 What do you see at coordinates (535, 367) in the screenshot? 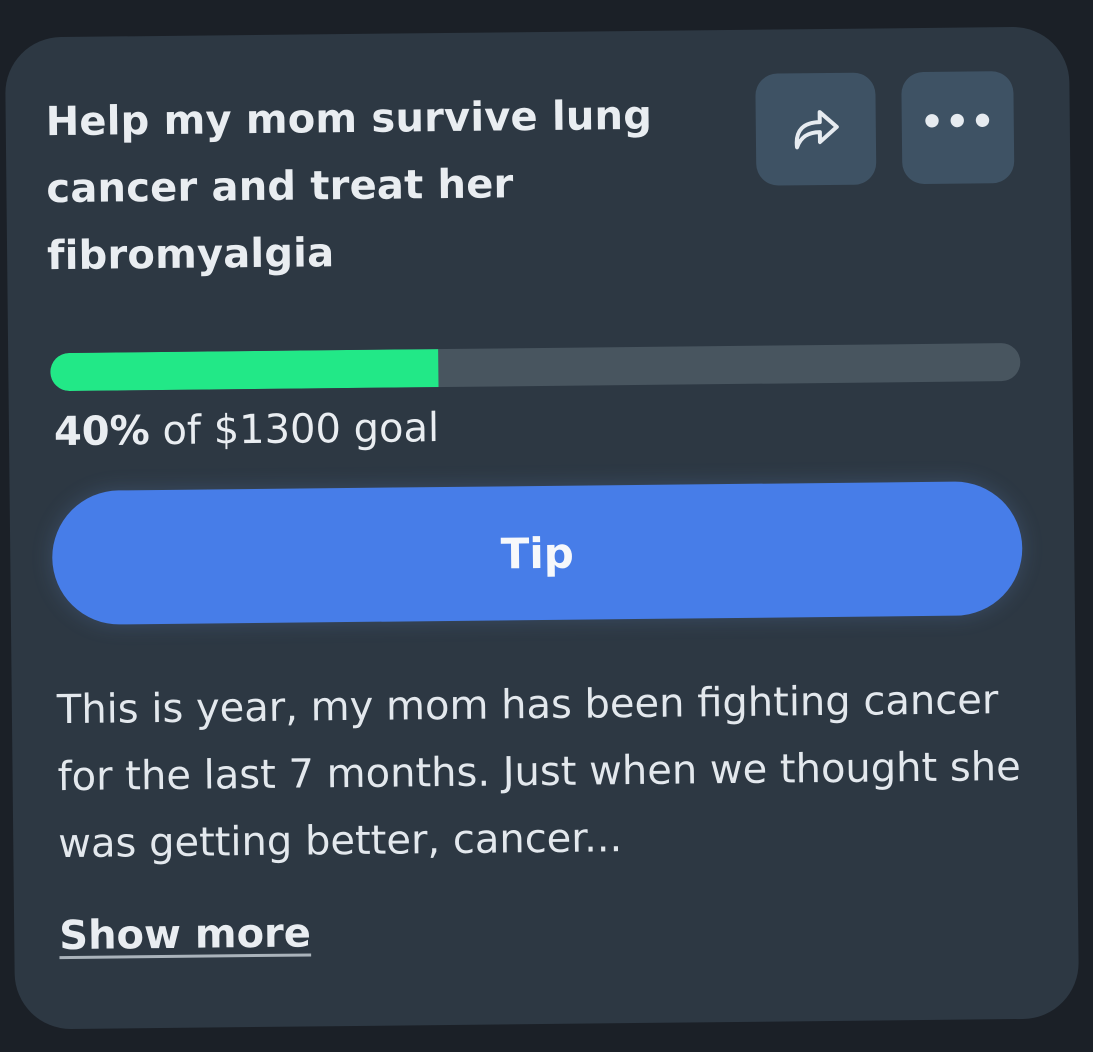
I see `progress-bar` at bounding box center [535, 367].